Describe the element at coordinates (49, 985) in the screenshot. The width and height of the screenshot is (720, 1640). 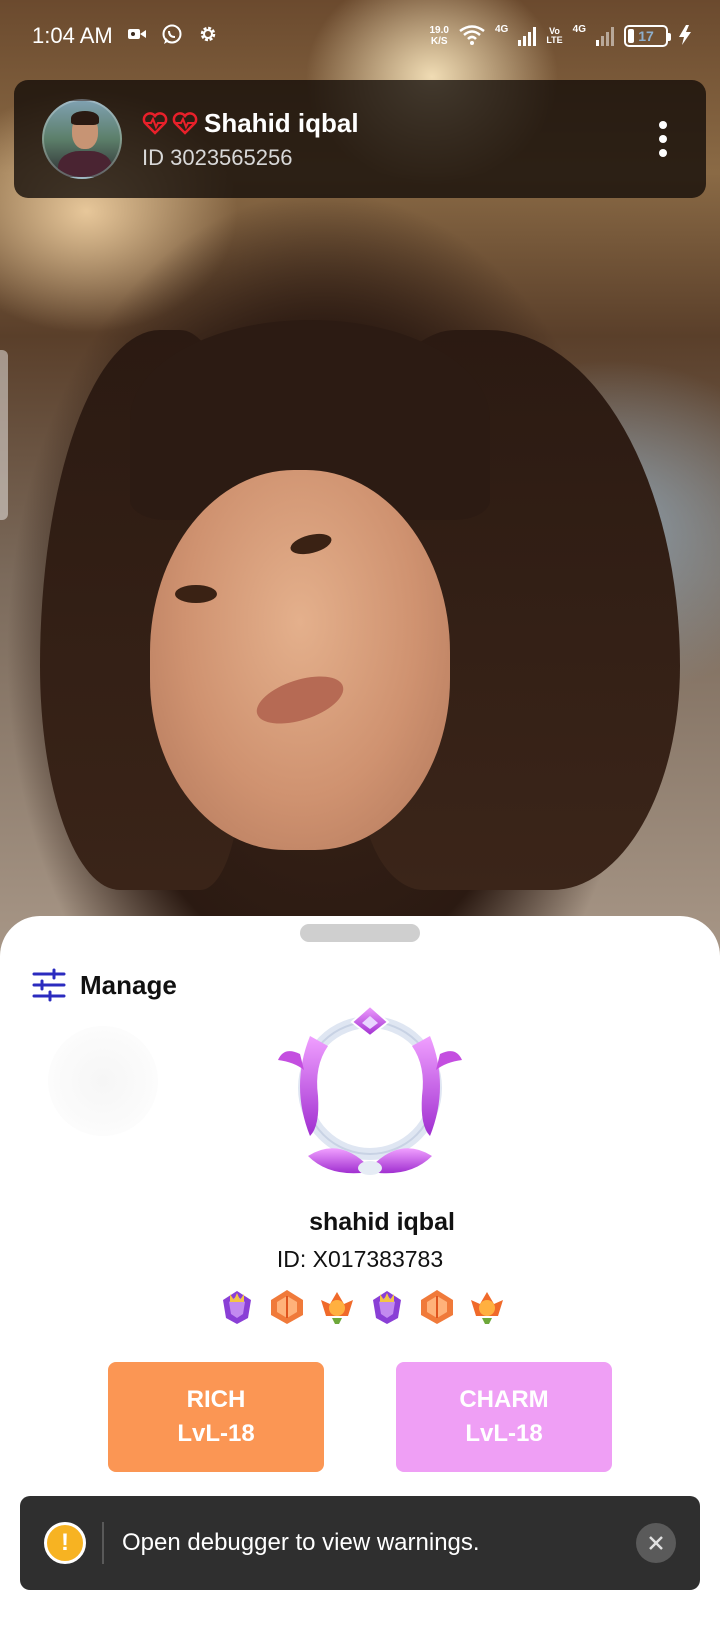
I see `sliders-icon` at that location.